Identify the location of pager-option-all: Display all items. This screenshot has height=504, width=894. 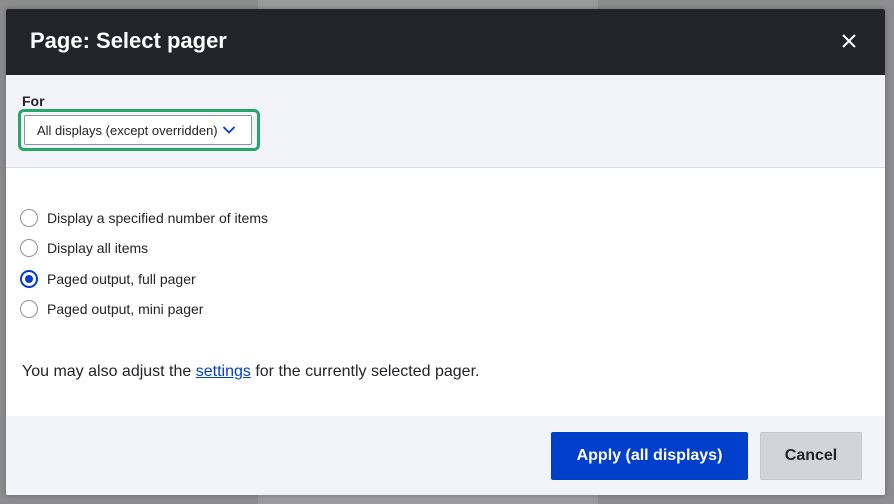
(84, 248).